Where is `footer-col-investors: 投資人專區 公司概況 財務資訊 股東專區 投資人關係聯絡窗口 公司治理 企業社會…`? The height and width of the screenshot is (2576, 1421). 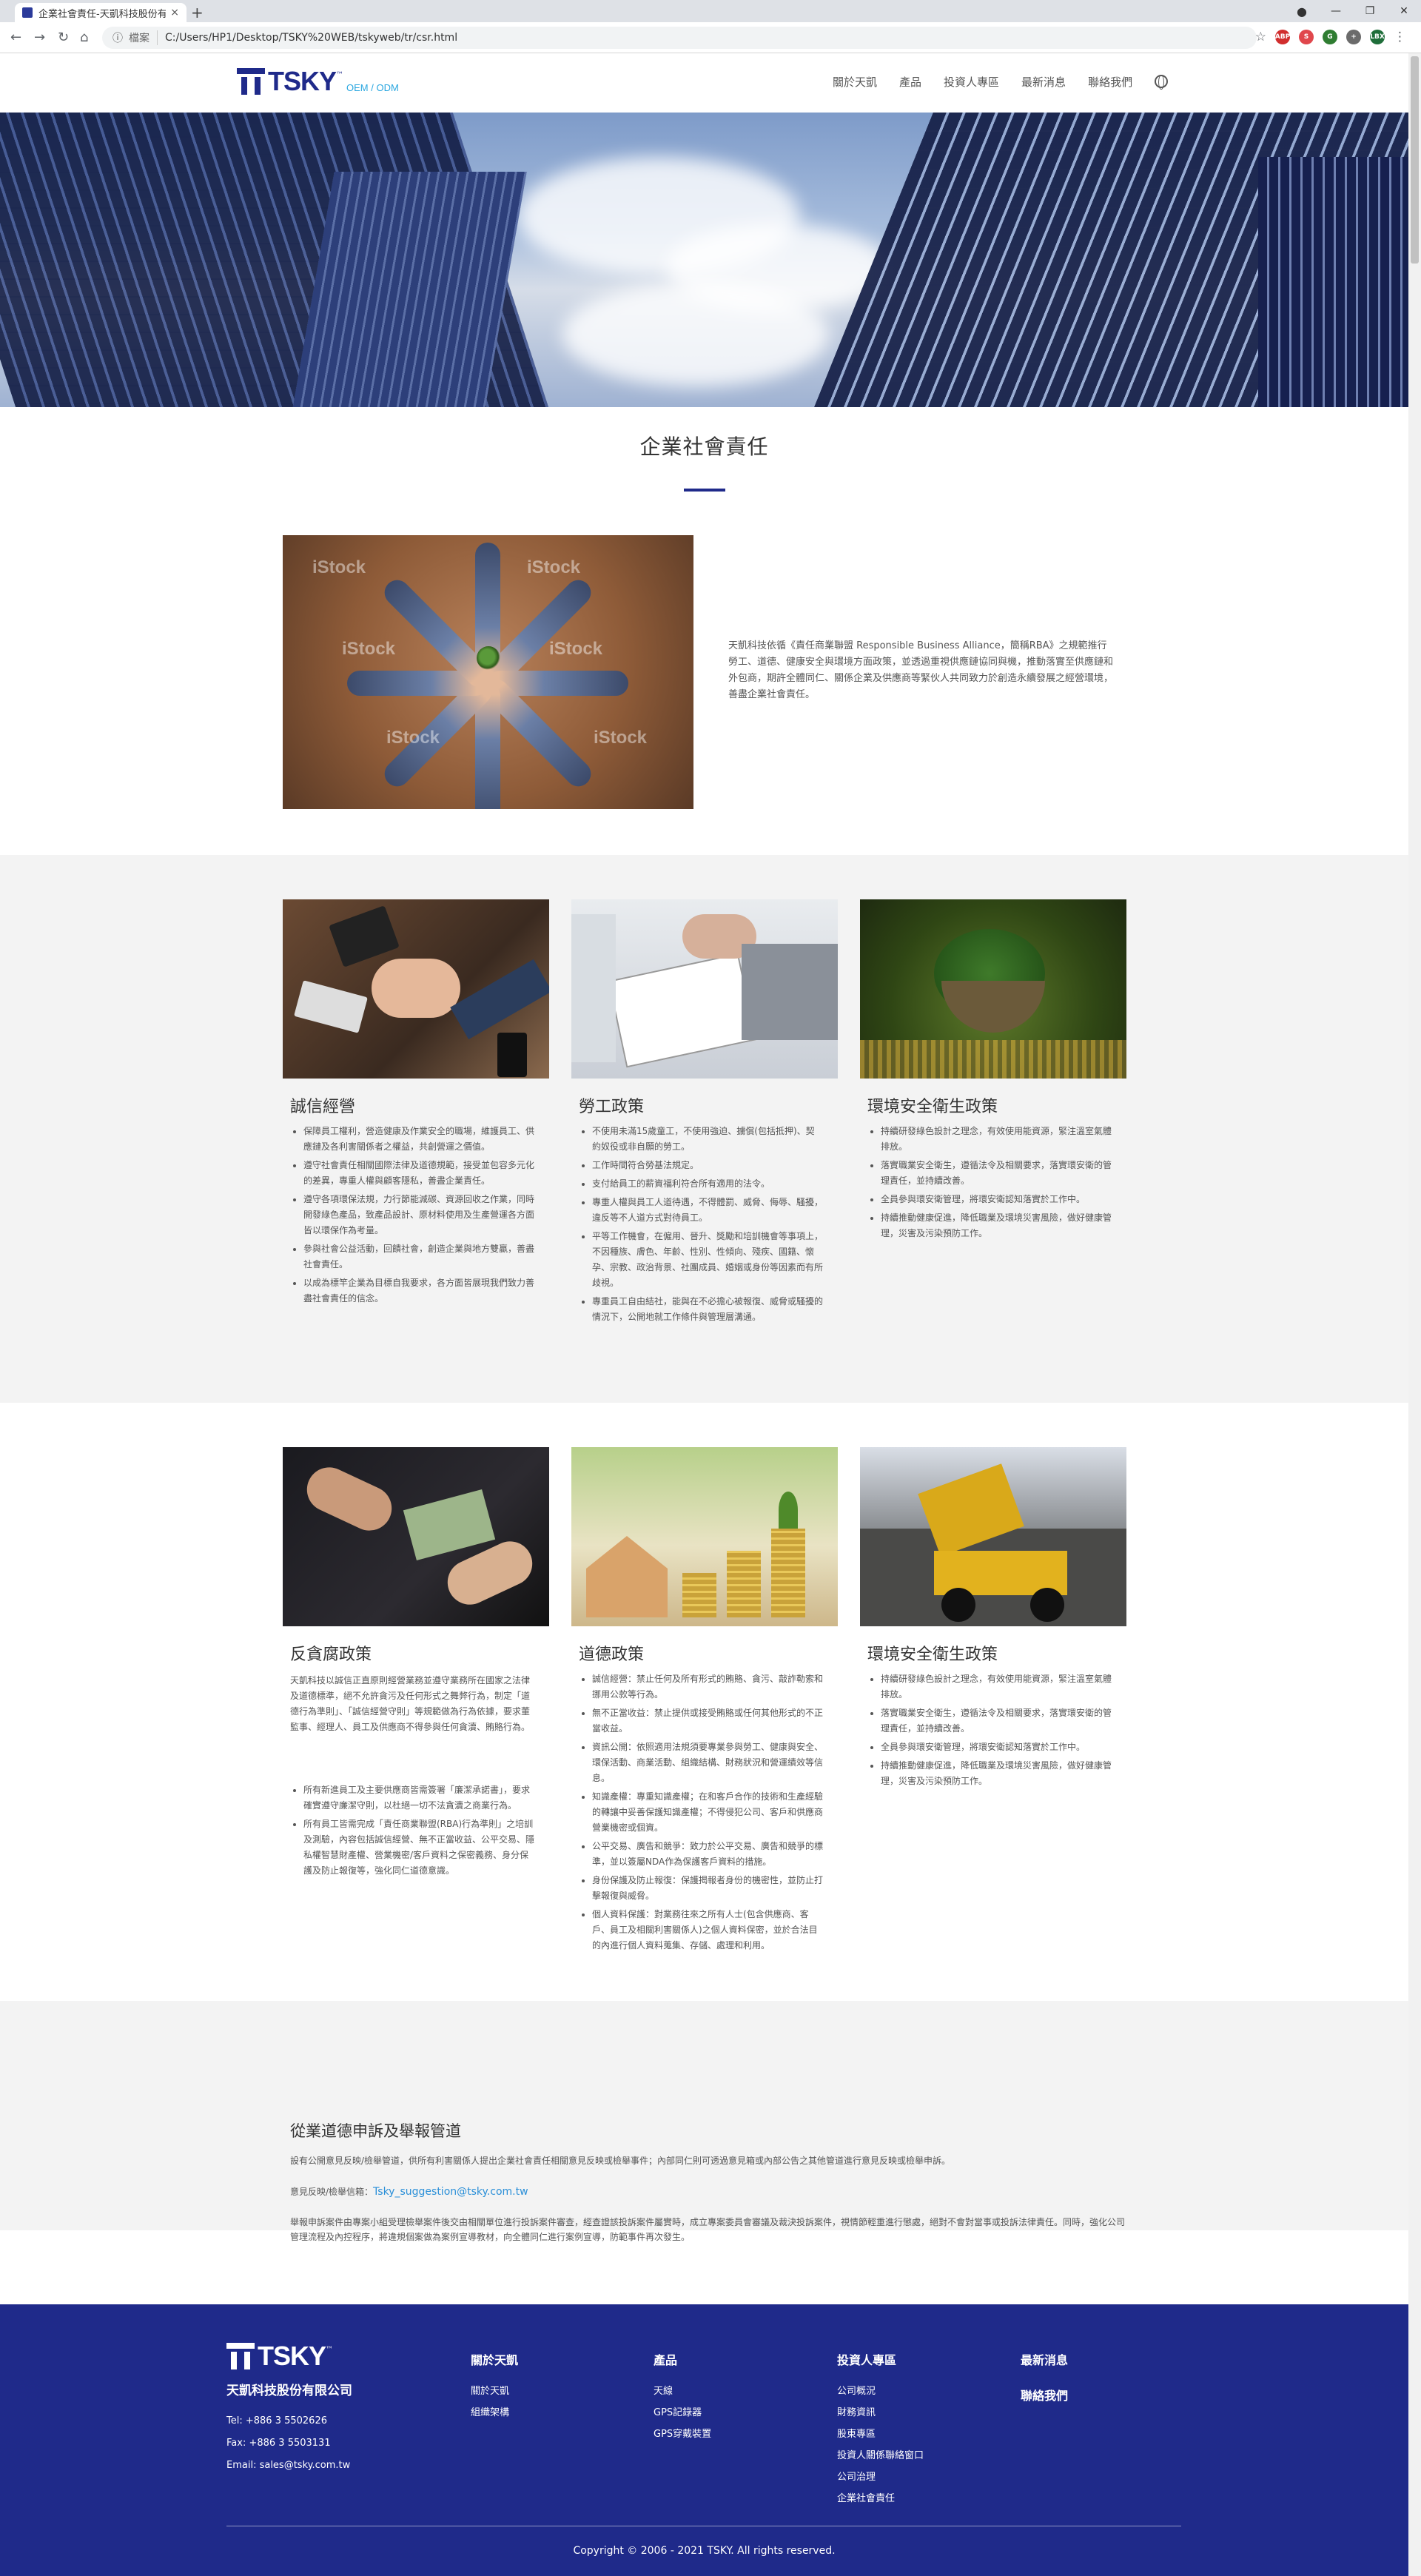
footer-col-investors: 投資人專區 公司概況 財務資訊 股東專區 投資人關係聯絡窗口 公司治理 企業社會… is located at coordinates (880, 2431).